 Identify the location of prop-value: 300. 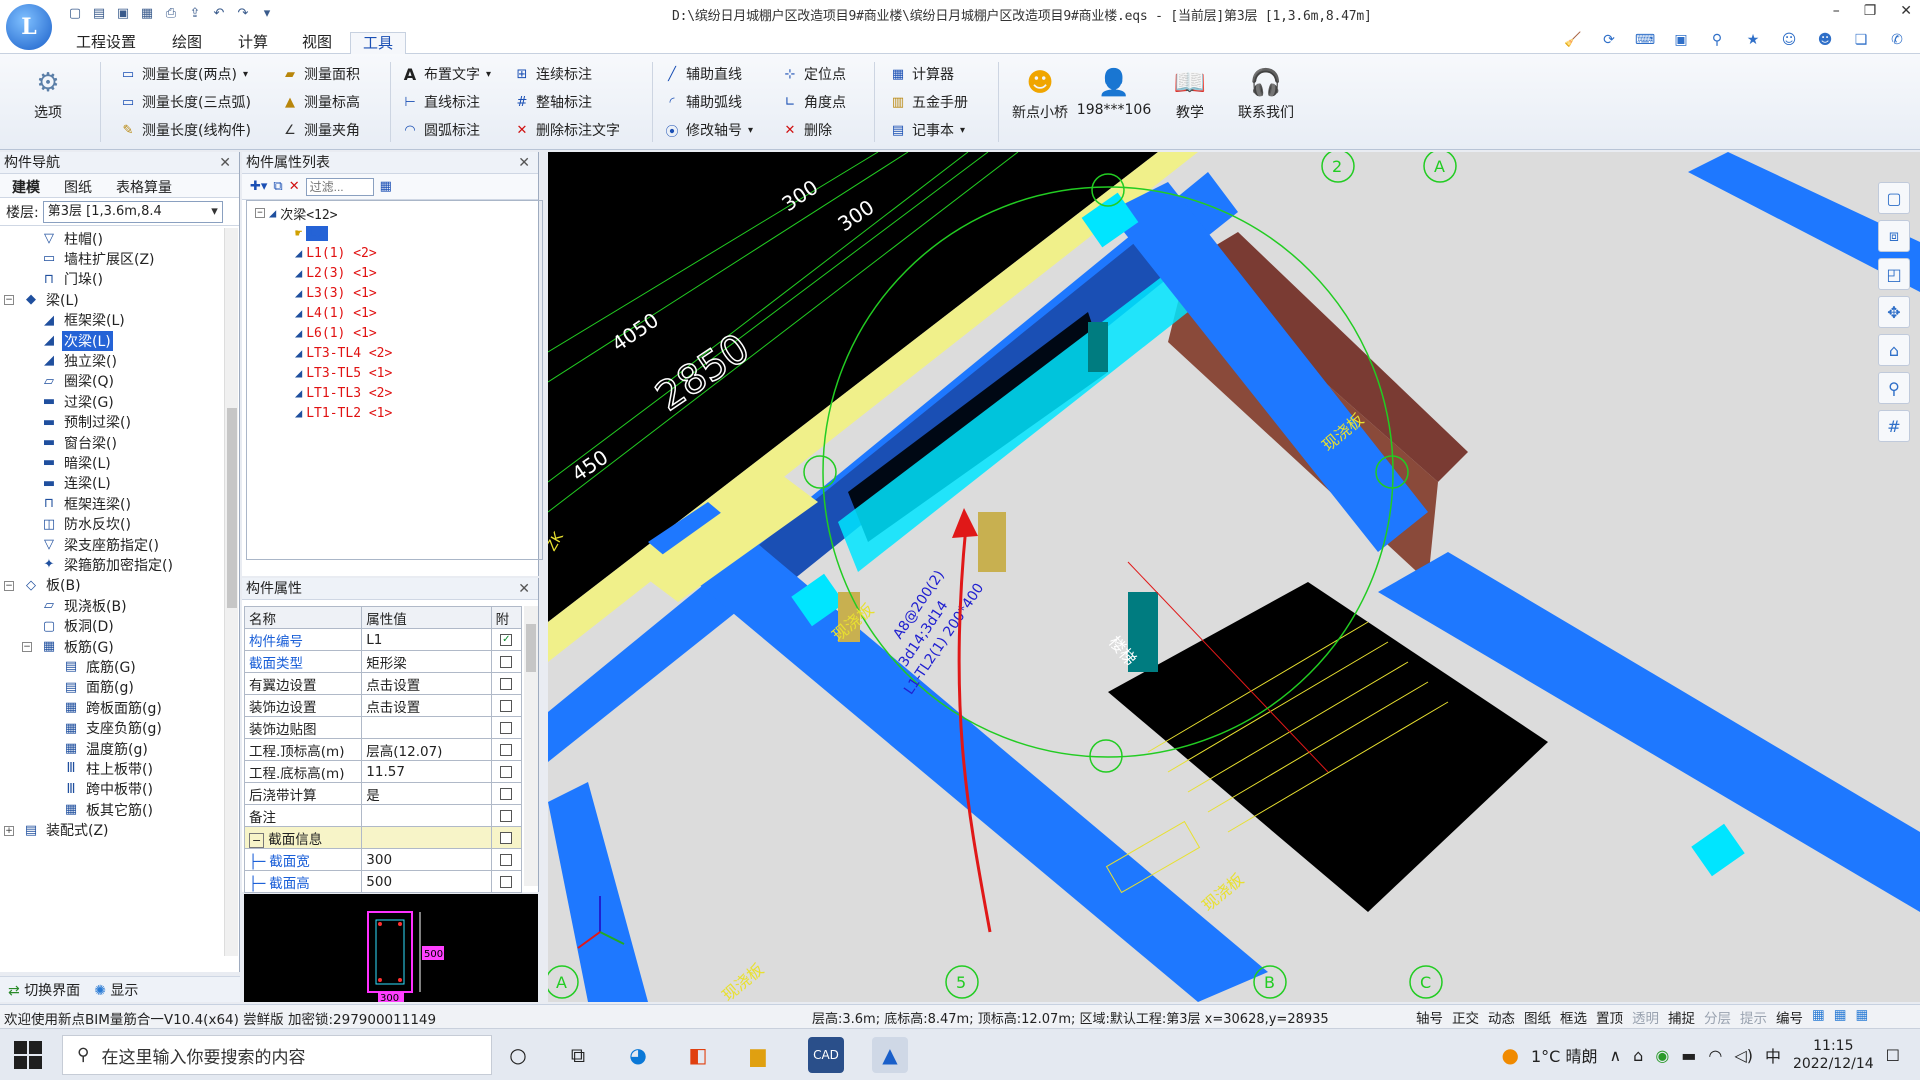
(426, 859).